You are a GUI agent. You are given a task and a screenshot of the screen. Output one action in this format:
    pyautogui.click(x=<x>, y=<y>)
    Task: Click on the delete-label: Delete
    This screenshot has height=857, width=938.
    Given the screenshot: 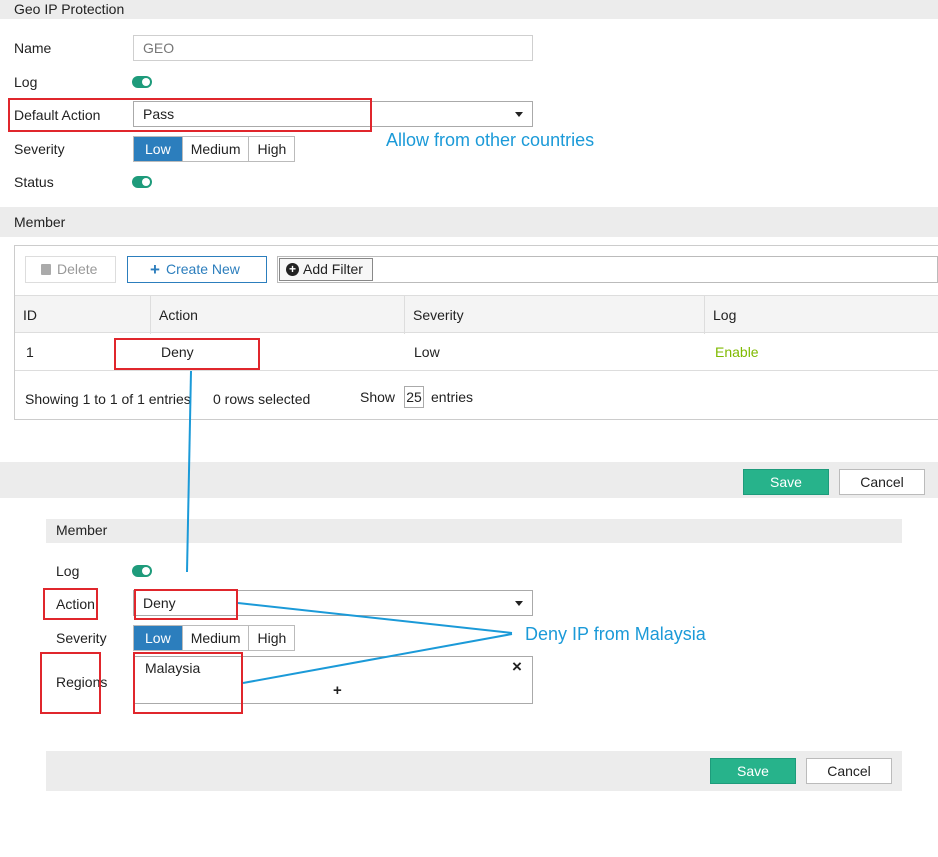 What is the action you would take?
    pyautogui.click(x=77, y=269)
    